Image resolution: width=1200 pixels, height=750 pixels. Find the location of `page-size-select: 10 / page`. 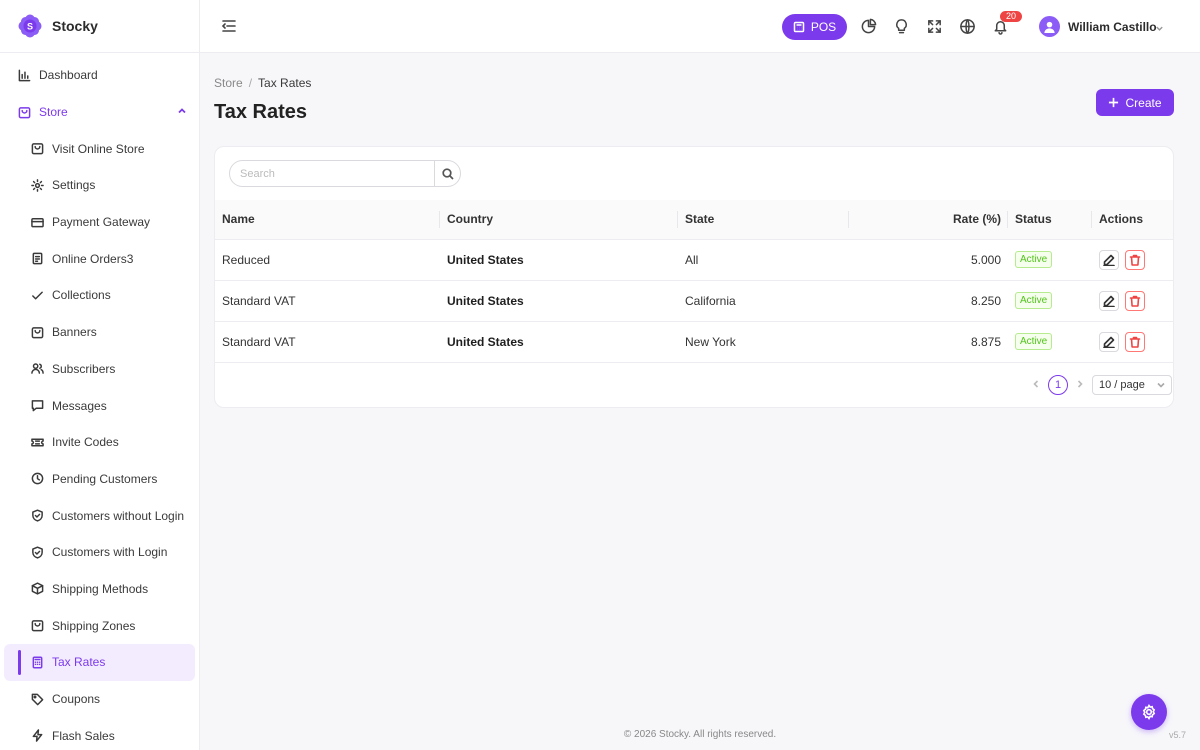

page-size-select: 10 / page is located at coordinates (1132, 385).